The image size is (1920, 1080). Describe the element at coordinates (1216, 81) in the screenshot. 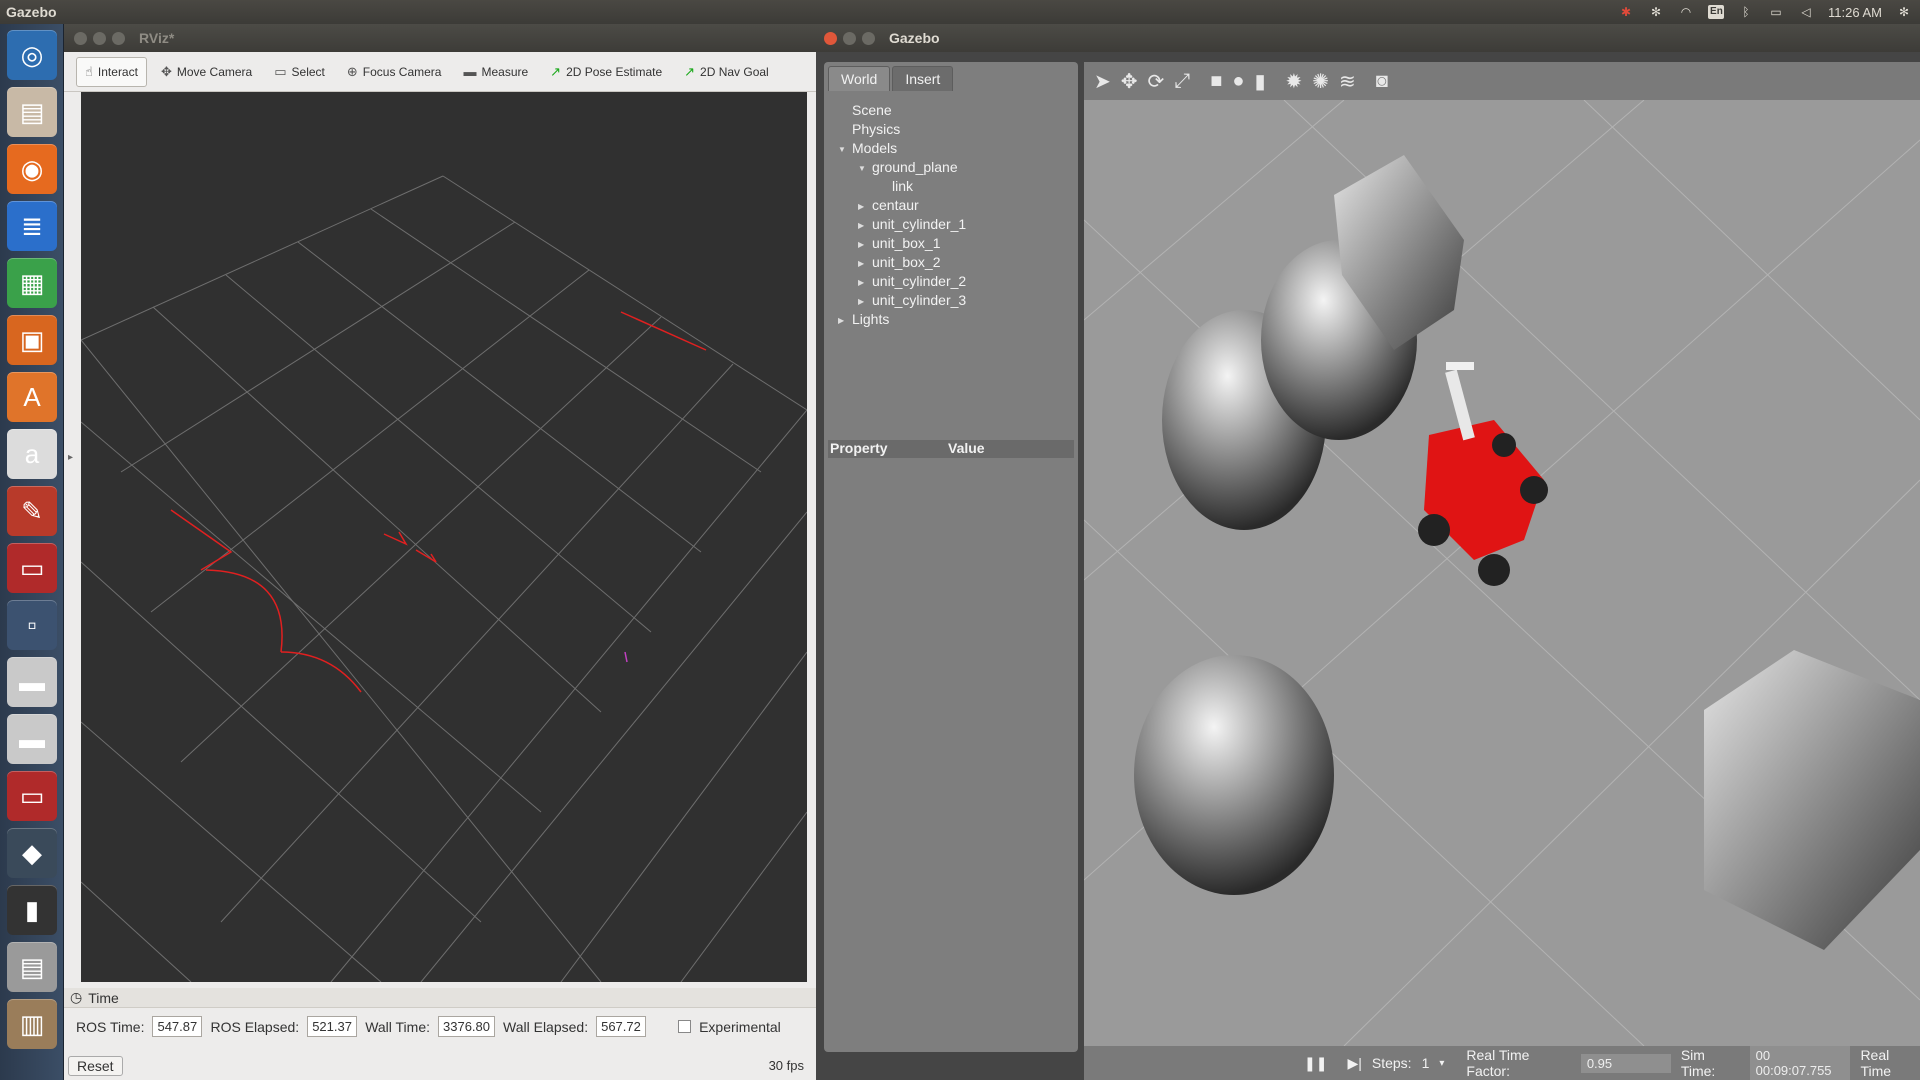

I see `box-shape-icon: ■` at that location.